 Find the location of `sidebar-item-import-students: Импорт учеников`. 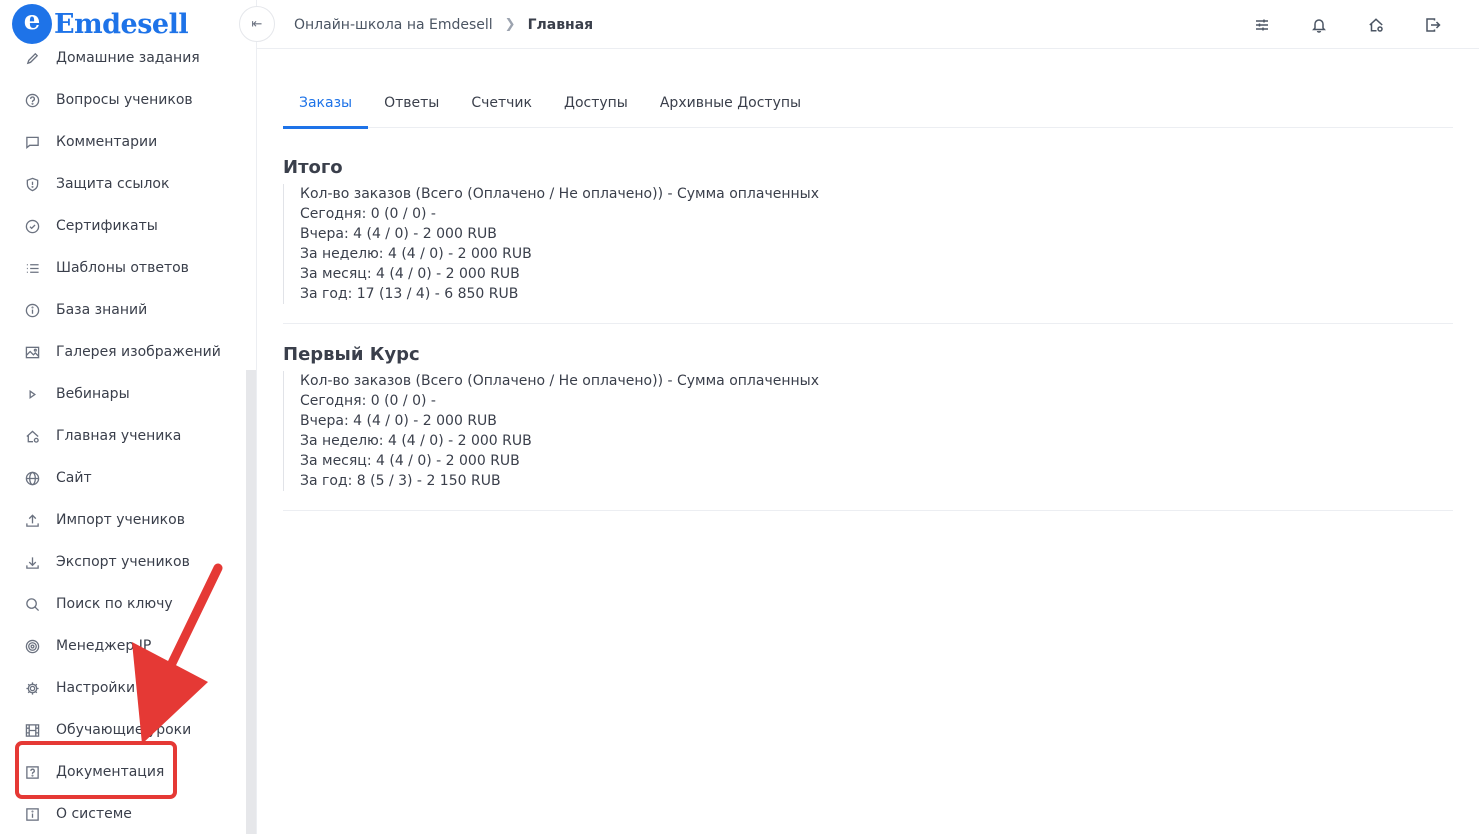

sidebar-item-import-students: Импорт учеников is located at coordinates (123, 520).